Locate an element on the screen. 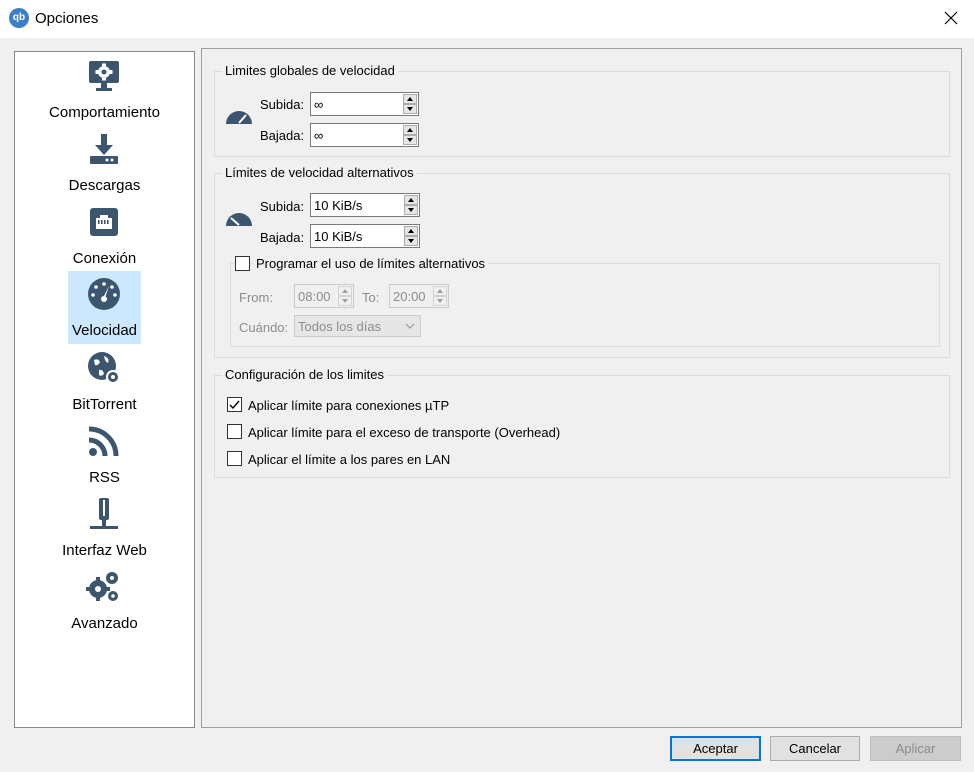  rss-icon is located at coordinates (103, 441).